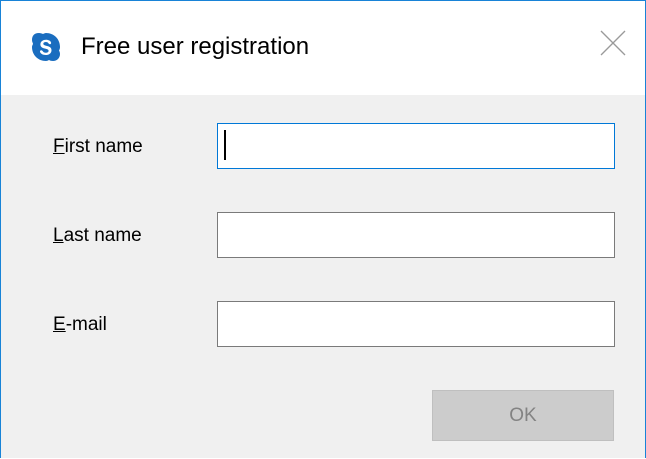 This screenshot has height=459, width=646. I want to click on last-name-label: Last name, so click(97, 236).